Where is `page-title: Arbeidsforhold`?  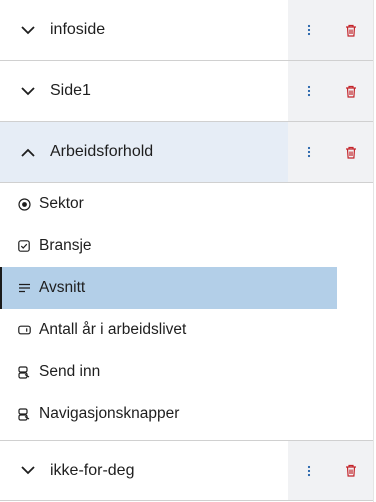
page-title: Arbeidsforhold is located at coordinates (102, 151).